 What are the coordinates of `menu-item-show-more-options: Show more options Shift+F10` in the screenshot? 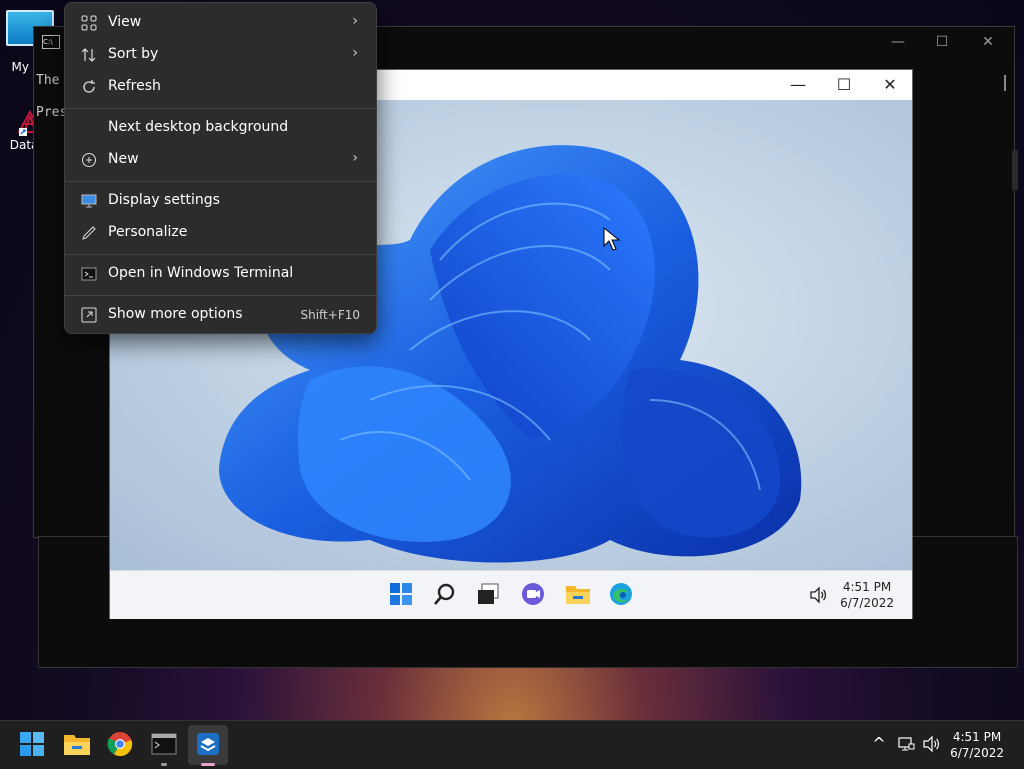 It's located at (220, 315).